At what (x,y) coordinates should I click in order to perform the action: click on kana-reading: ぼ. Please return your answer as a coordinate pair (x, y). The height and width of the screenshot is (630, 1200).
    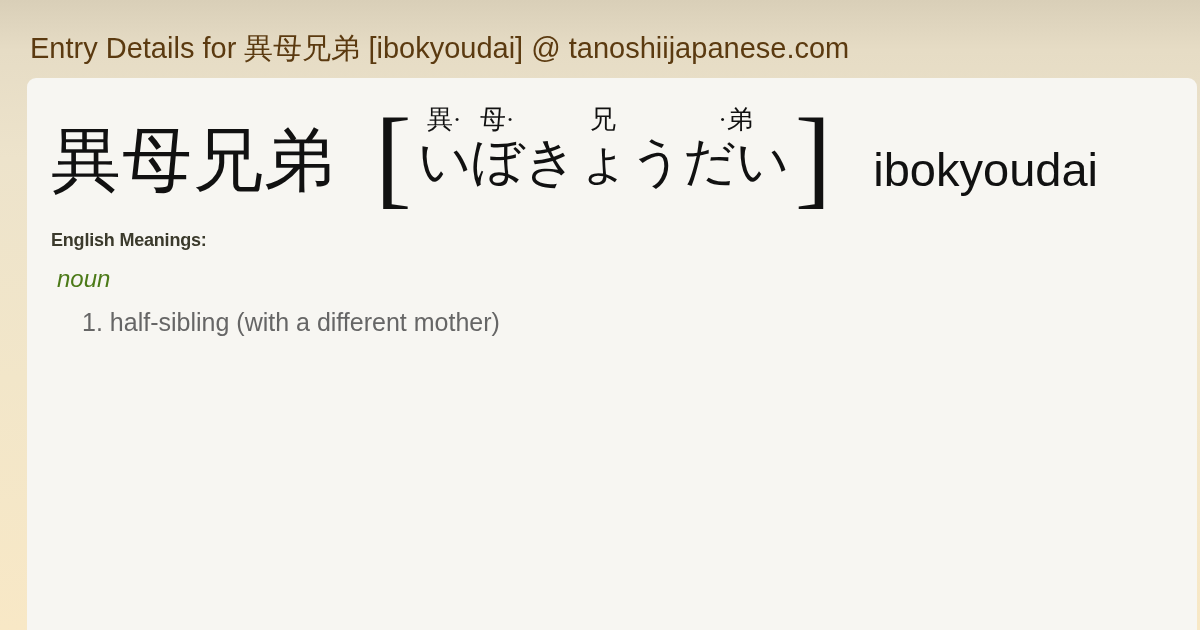
    Looking at the image, I should click on (497, 162).